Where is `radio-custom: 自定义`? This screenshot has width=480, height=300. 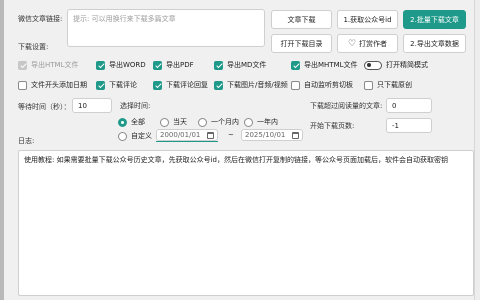
radio-custom: 自定义 is located at coordinates (135, 136).